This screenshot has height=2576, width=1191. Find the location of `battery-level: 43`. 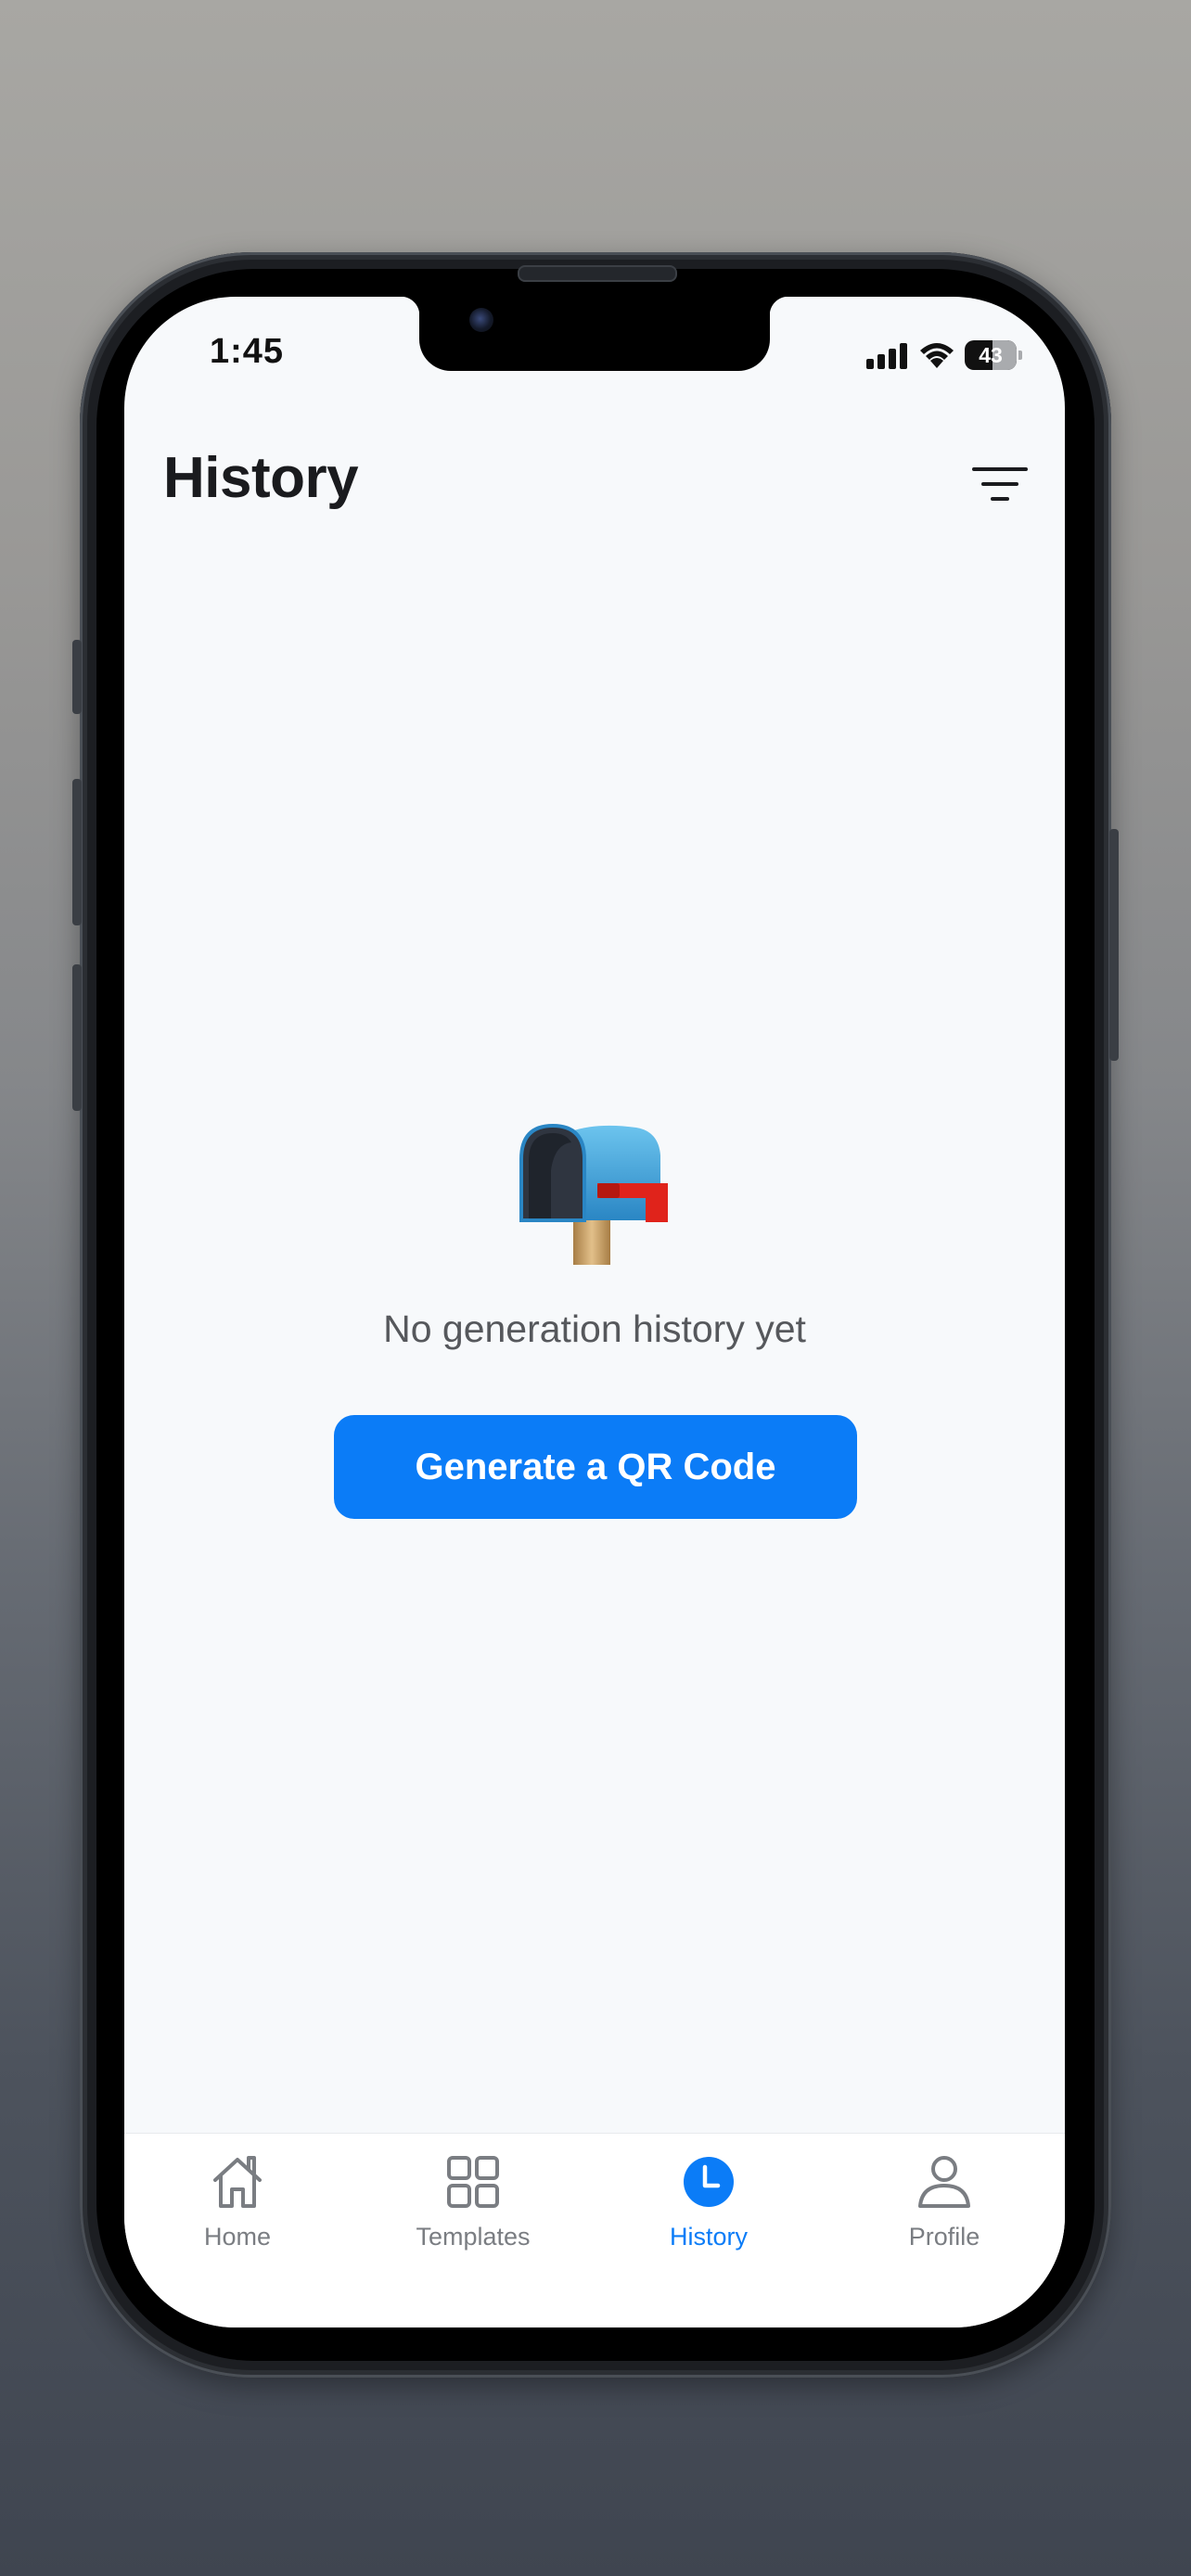

battery-level: 43 is located at coordinates (991, 354).